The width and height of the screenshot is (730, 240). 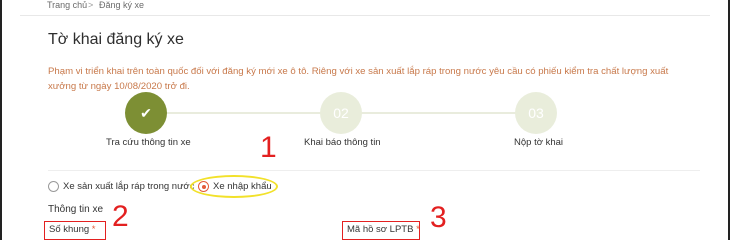 I want to click on registration-fee-code-label-text: Mã hồ sơ LPTB, so click(x=380, y=229).